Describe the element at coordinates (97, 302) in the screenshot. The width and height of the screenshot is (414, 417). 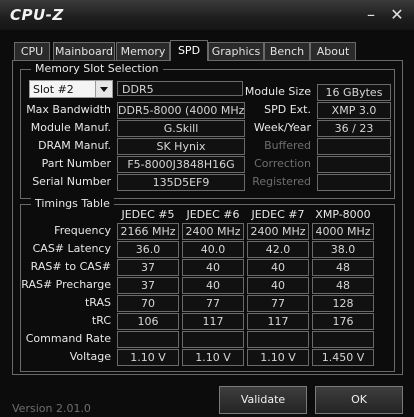
I see `tras-label: tRAS` at that location.